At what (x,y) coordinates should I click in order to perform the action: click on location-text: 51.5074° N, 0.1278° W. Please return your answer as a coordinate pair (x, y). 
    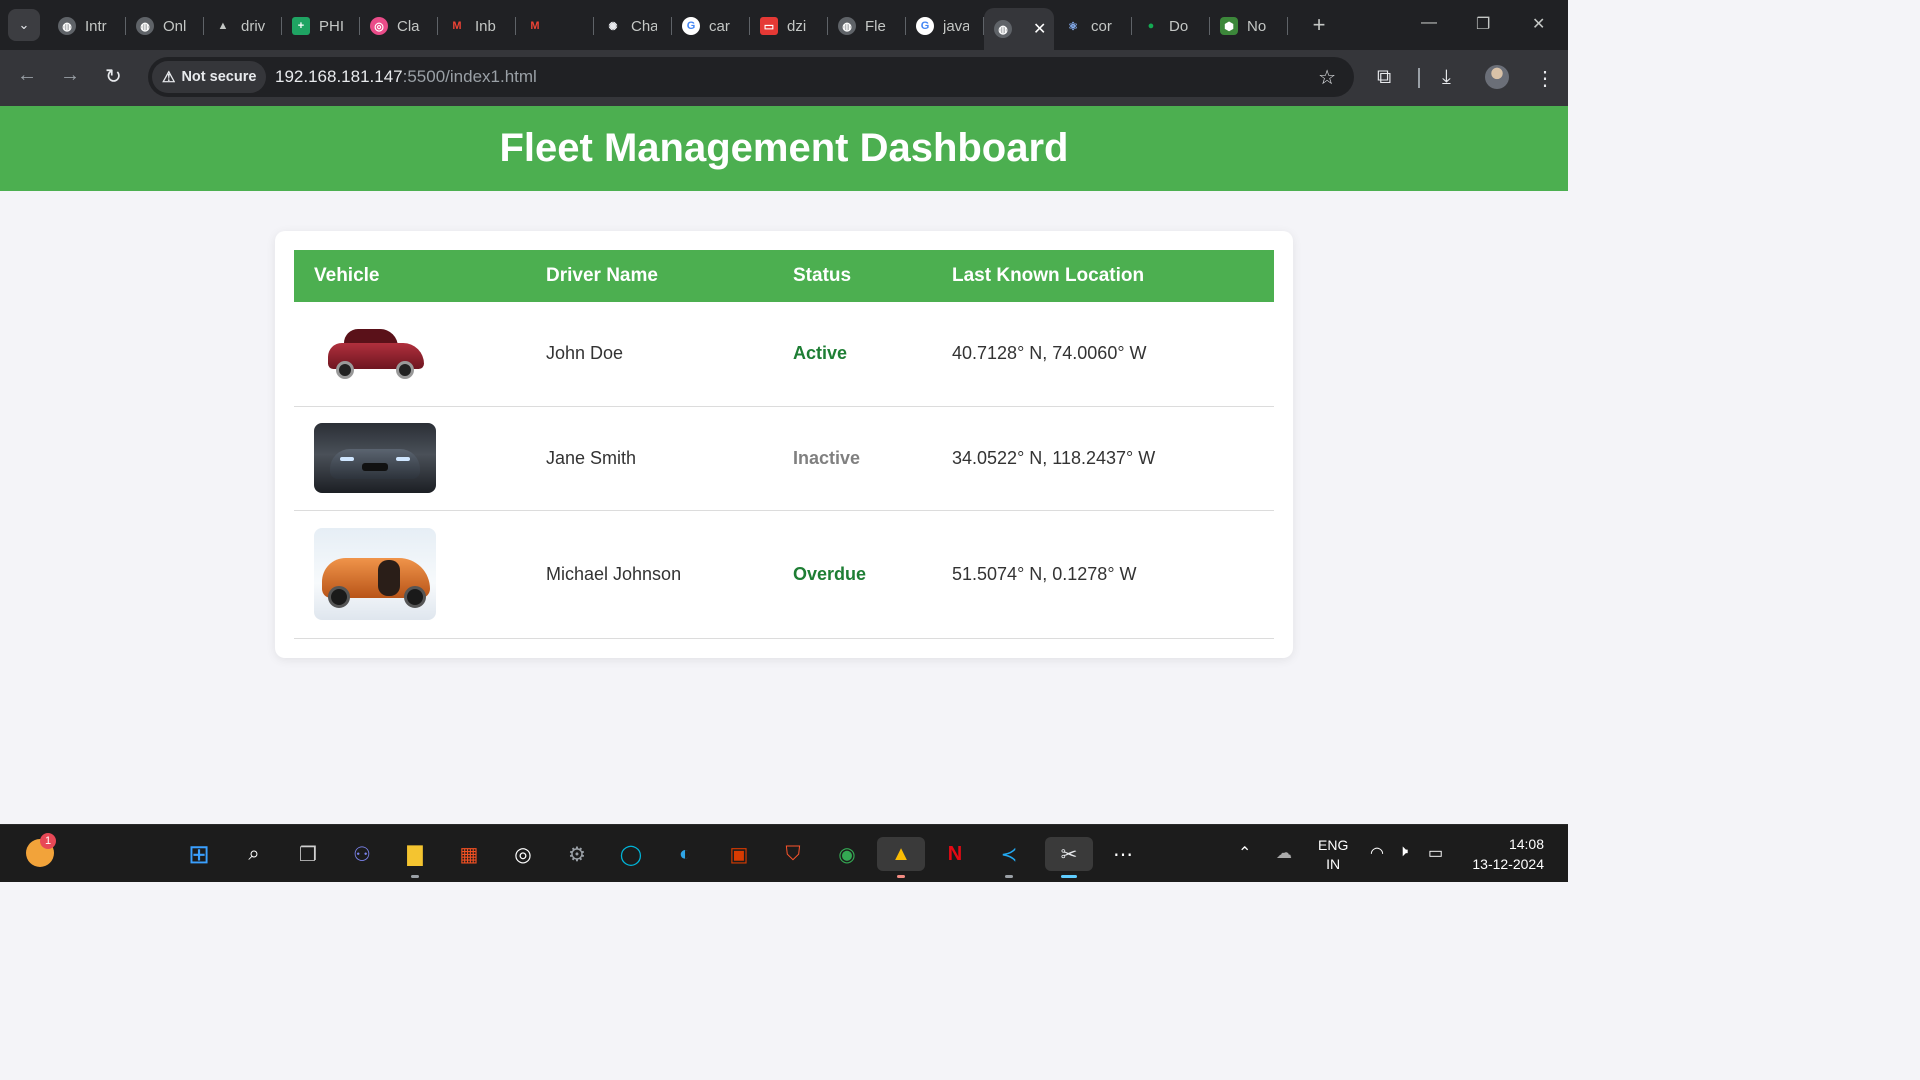
    Looking at the image, I should click on (1103, 574).